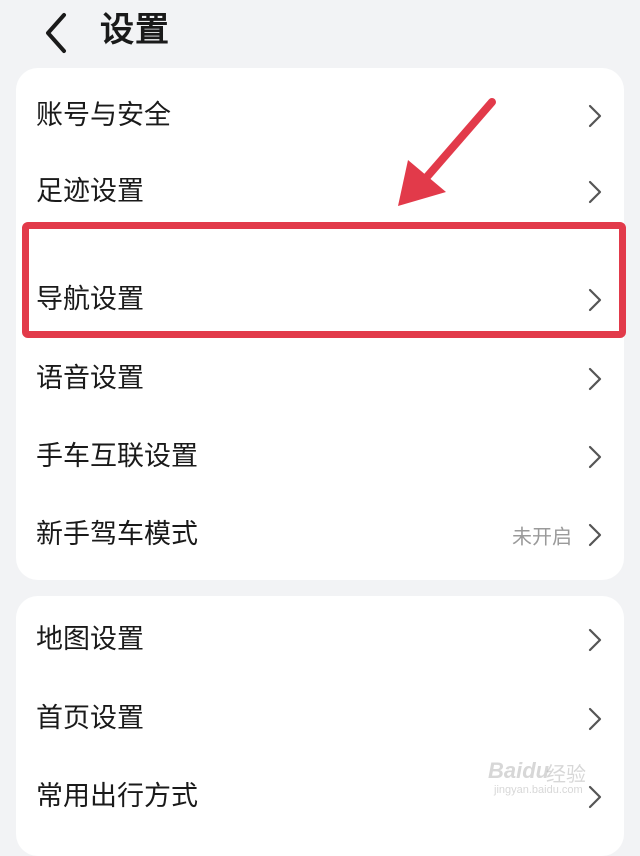  I want to click on settings-item-phone-car-link: 手车互联设置, so click(320, 457).